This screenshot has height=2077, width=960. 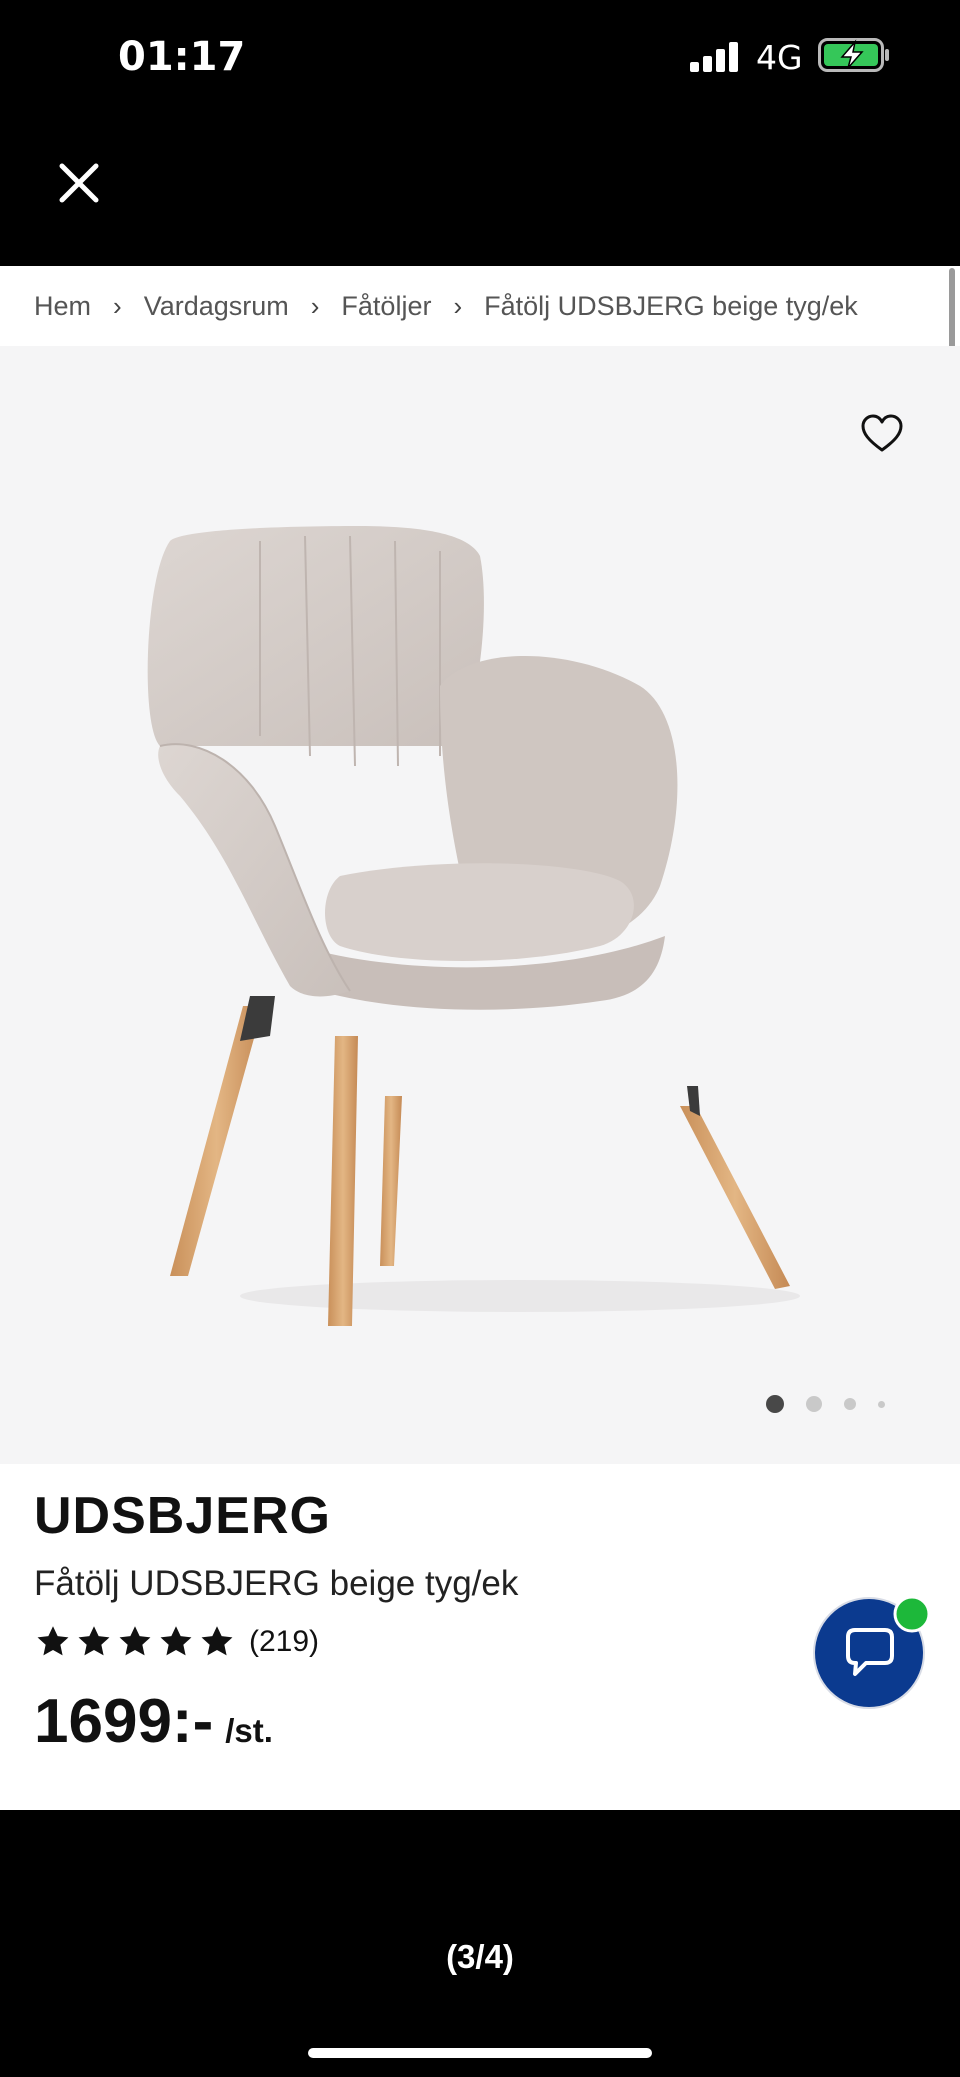 What do you see at coordinates (124, 1721) in the screenshot?
I see `price-amount: 1699:-` at bounding box center [124, 1721].